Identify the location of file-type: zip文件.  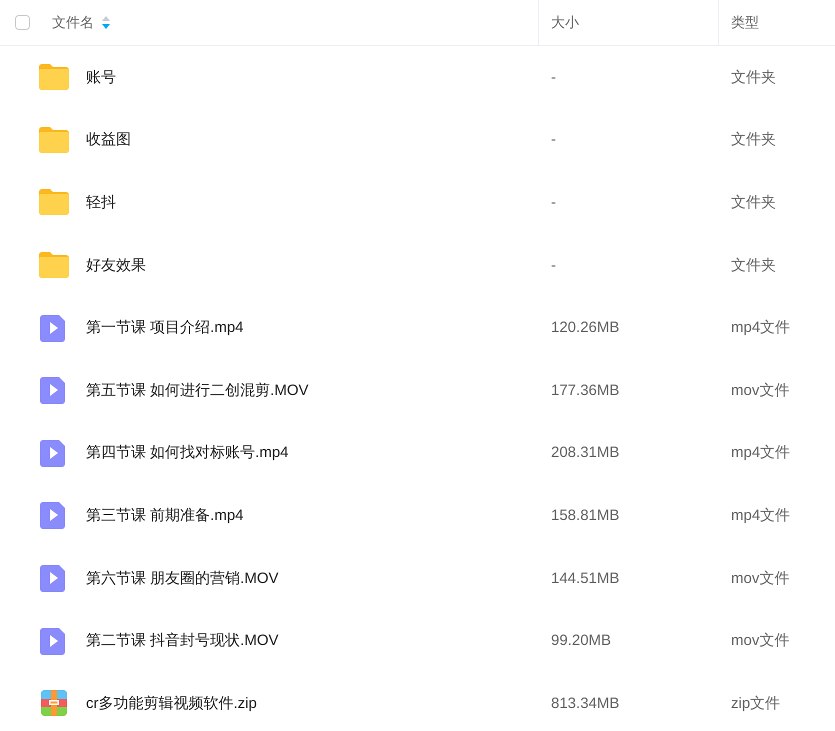
(756, 703).